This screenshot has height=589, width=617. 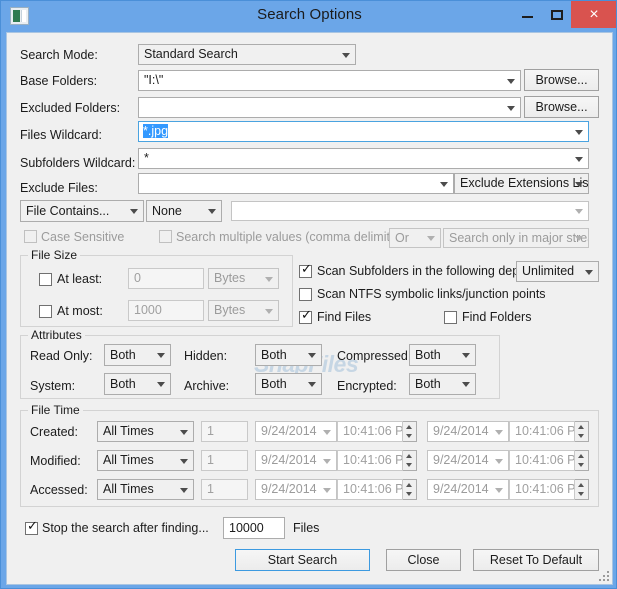 I want to click on modified-time2-input: 10:41:06 P, so click(x=542, y=460).